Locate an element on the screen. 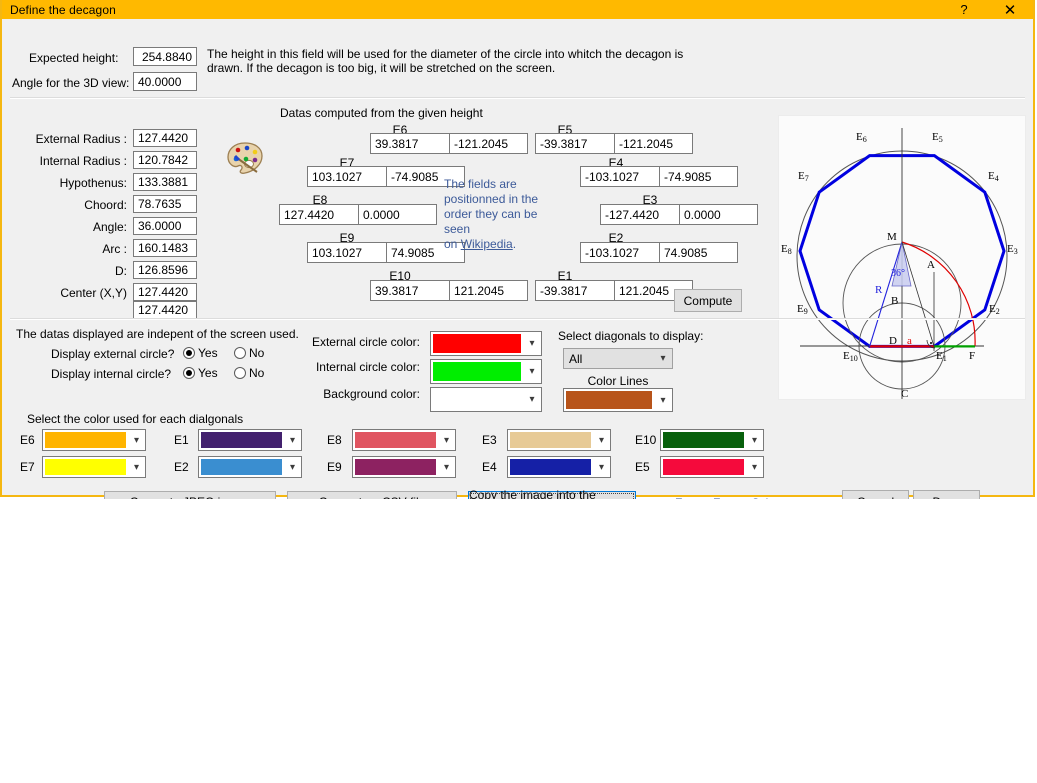 This screenshot has height=783, width=1037. diagonal-color-combo-E1: ▾ is located at coordinates (250, 440).